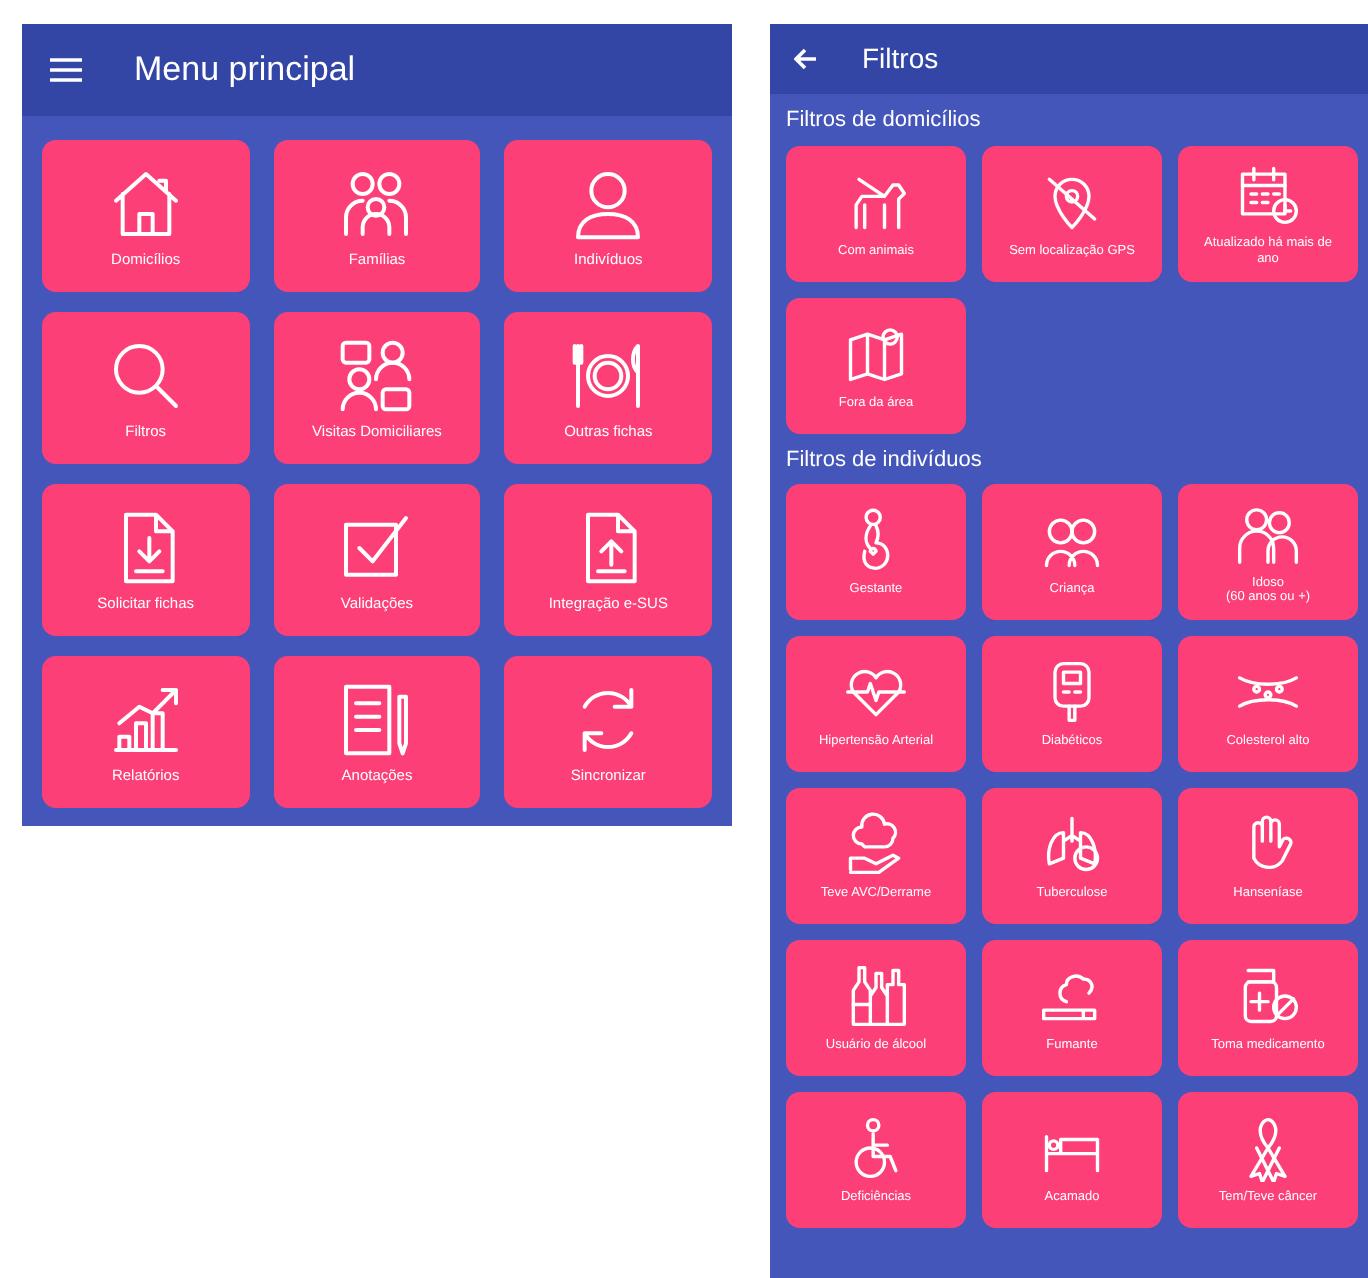  What do you see at coordinates (884, 460) in the screenshot?
I see `section-title: Filtros de indivíduos` at bounding box center [884, 460].